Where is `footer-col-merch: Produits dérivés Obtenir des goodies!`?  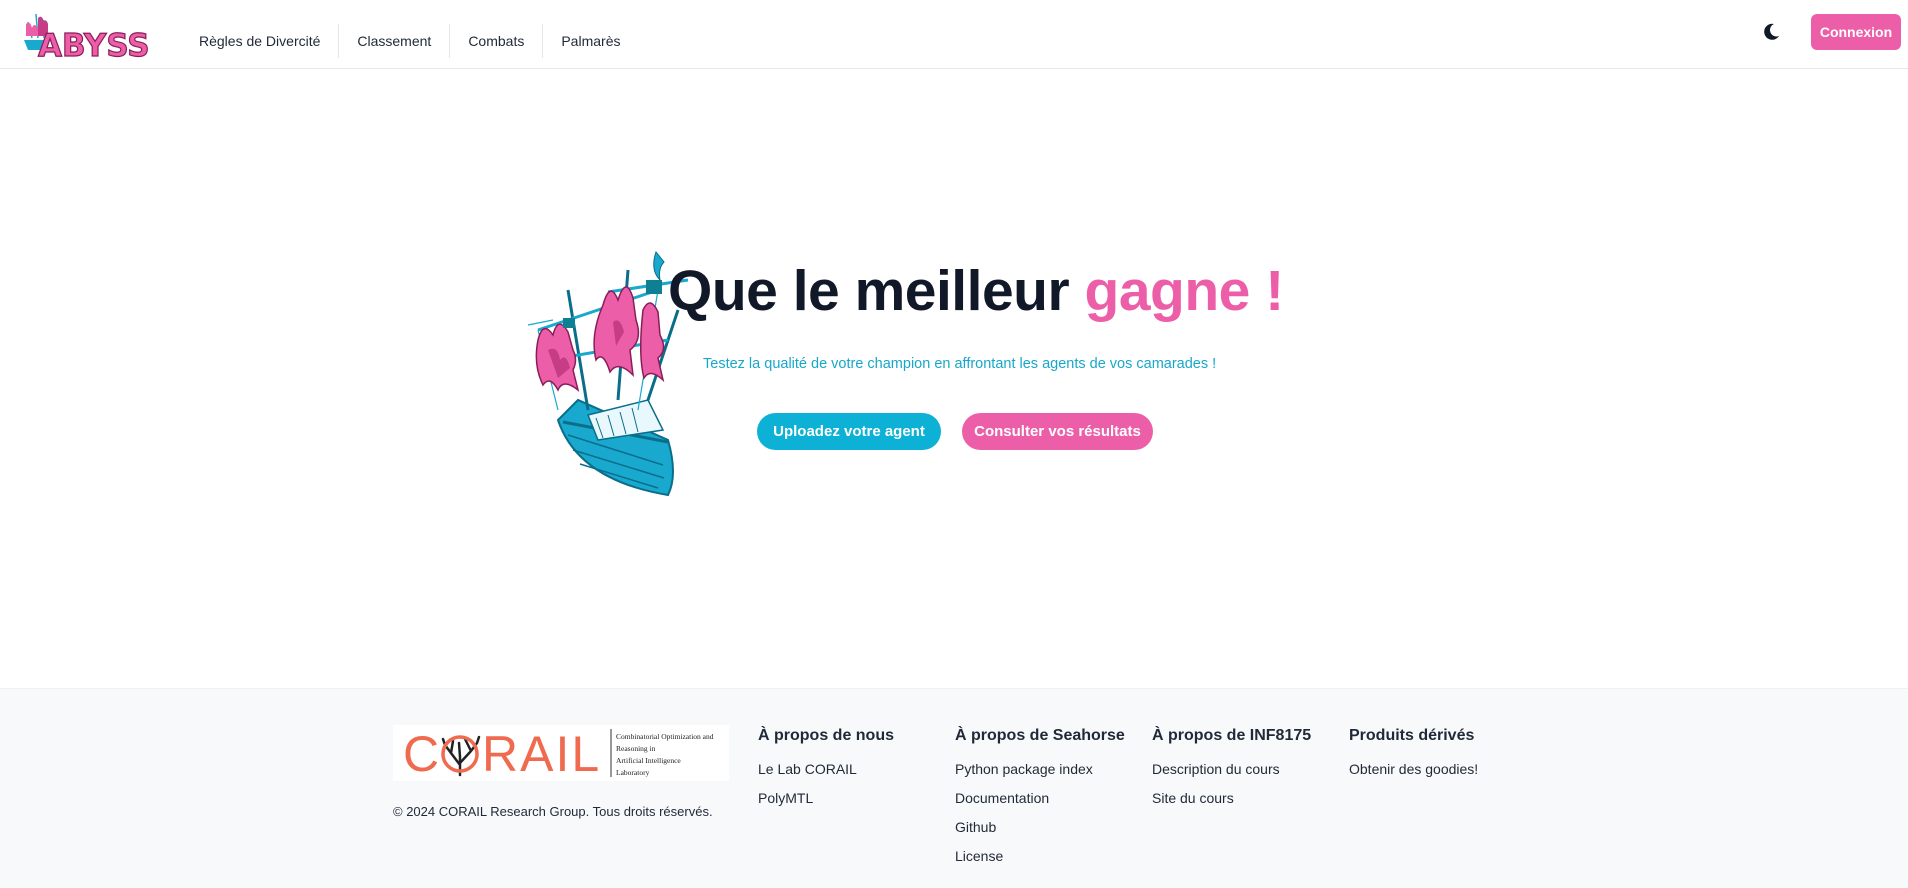
footer-col-merch: Produits dérivés Obtenir des goodies! is located at coordinates (1413, 758).